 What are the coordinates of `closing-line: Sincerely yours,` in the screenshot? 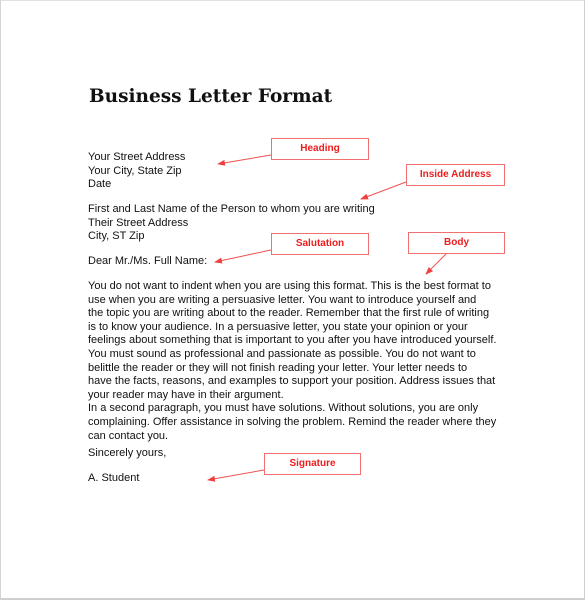 It's located at (127, 453).